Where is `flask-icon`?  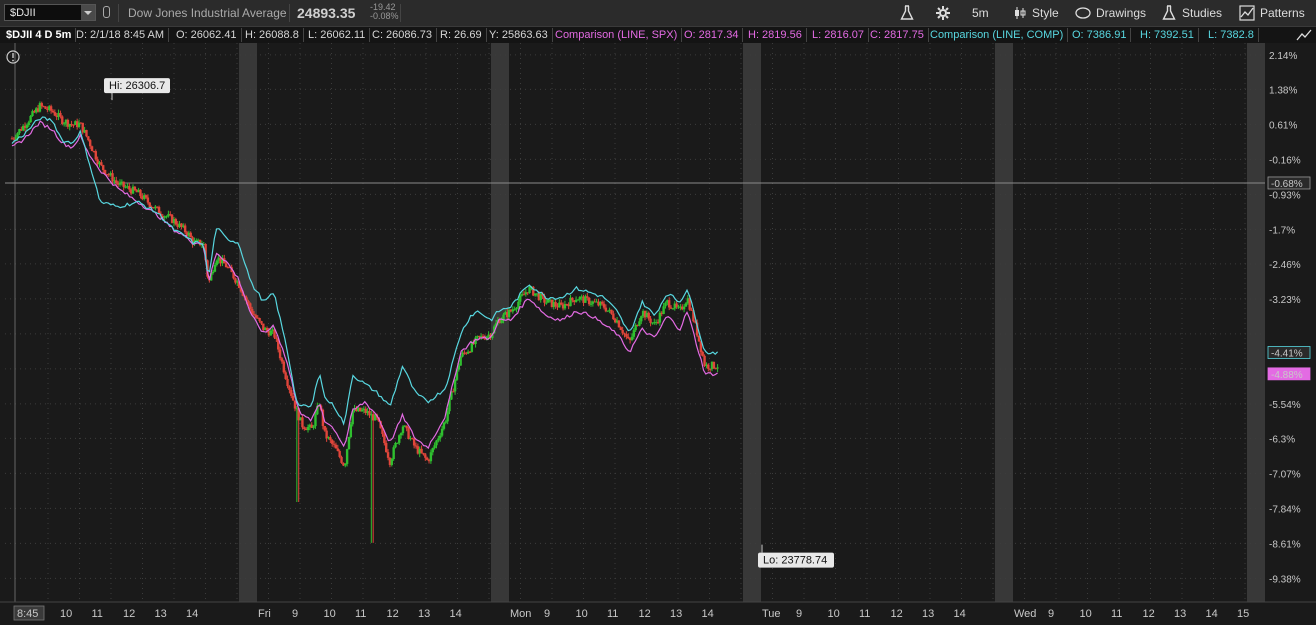
flask-icon is located at coordinates (1169, 12).